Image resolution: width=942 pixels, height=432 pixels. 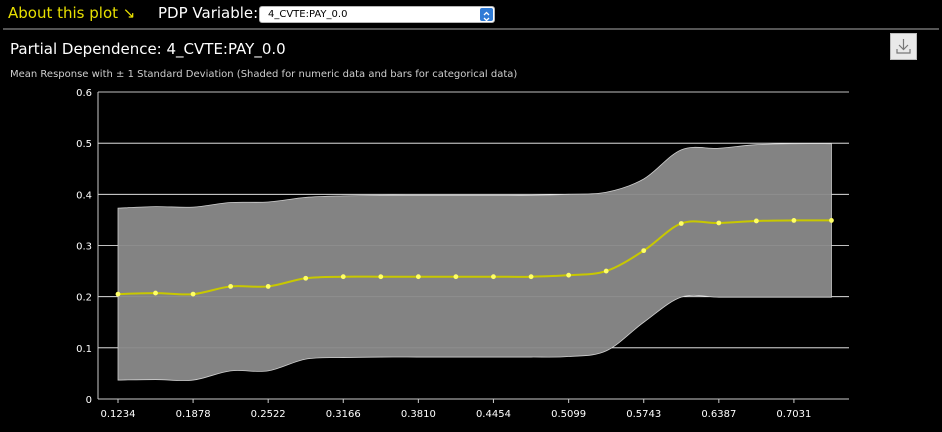 What do you see at coordinates (568, 414) in the screenshot?
I see `x-tick-label: 0.5099` at bounding box center [568, 414].